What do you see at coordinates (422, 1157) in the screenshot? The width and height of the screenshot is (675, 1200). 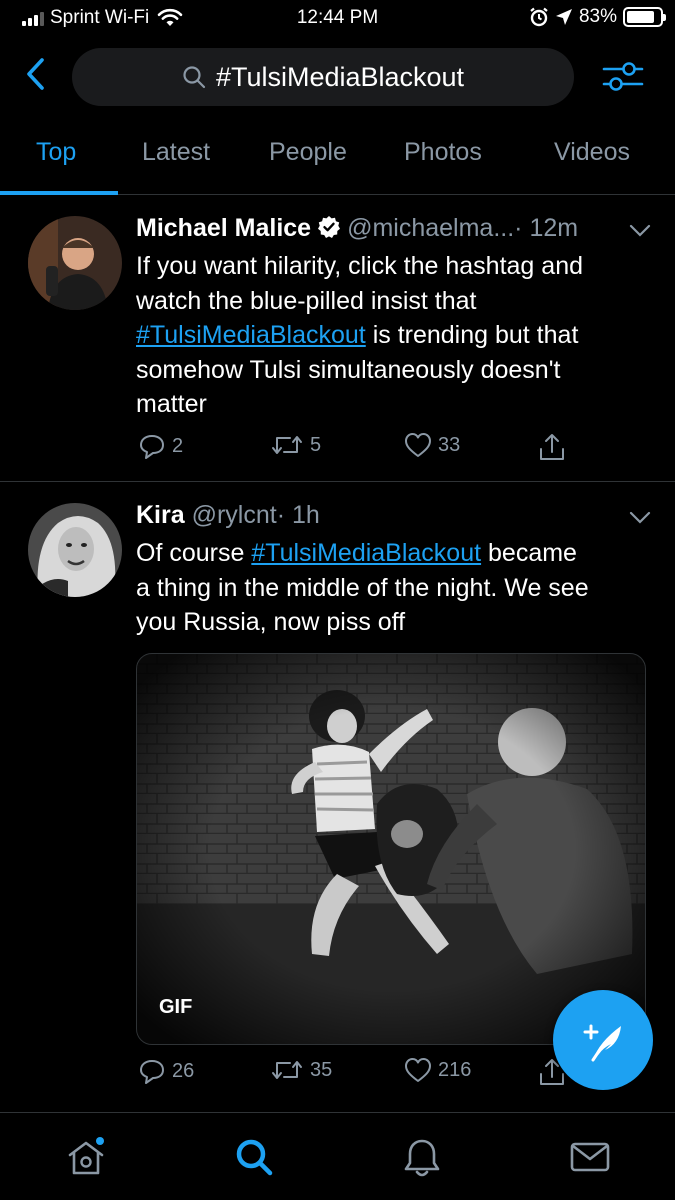 I see `bell-icon` at bounding box center [422, 1157].